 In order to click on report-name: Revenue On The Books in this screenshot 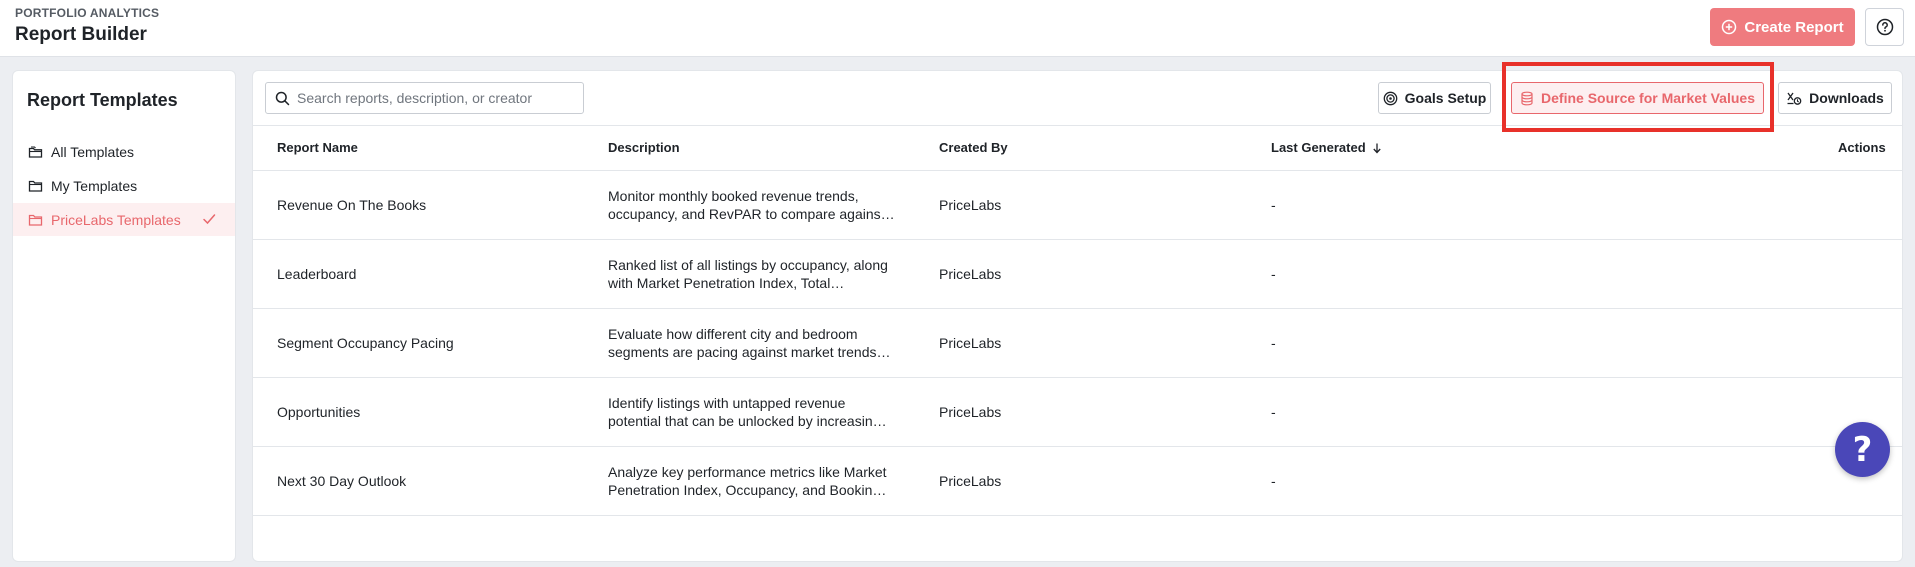, I will do `click(351, 205)`.